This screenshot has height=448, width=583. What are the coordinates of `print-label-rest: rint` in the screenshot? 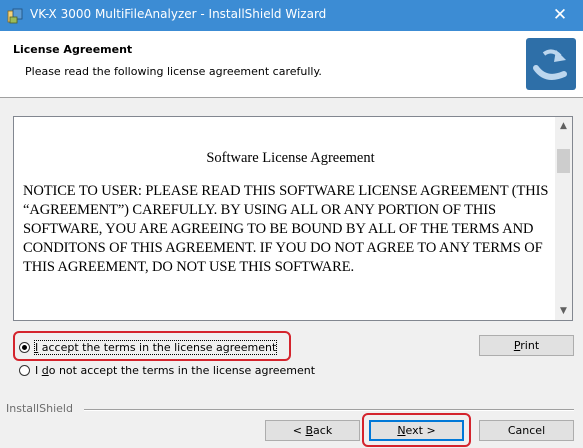 It's located at (530, 345).